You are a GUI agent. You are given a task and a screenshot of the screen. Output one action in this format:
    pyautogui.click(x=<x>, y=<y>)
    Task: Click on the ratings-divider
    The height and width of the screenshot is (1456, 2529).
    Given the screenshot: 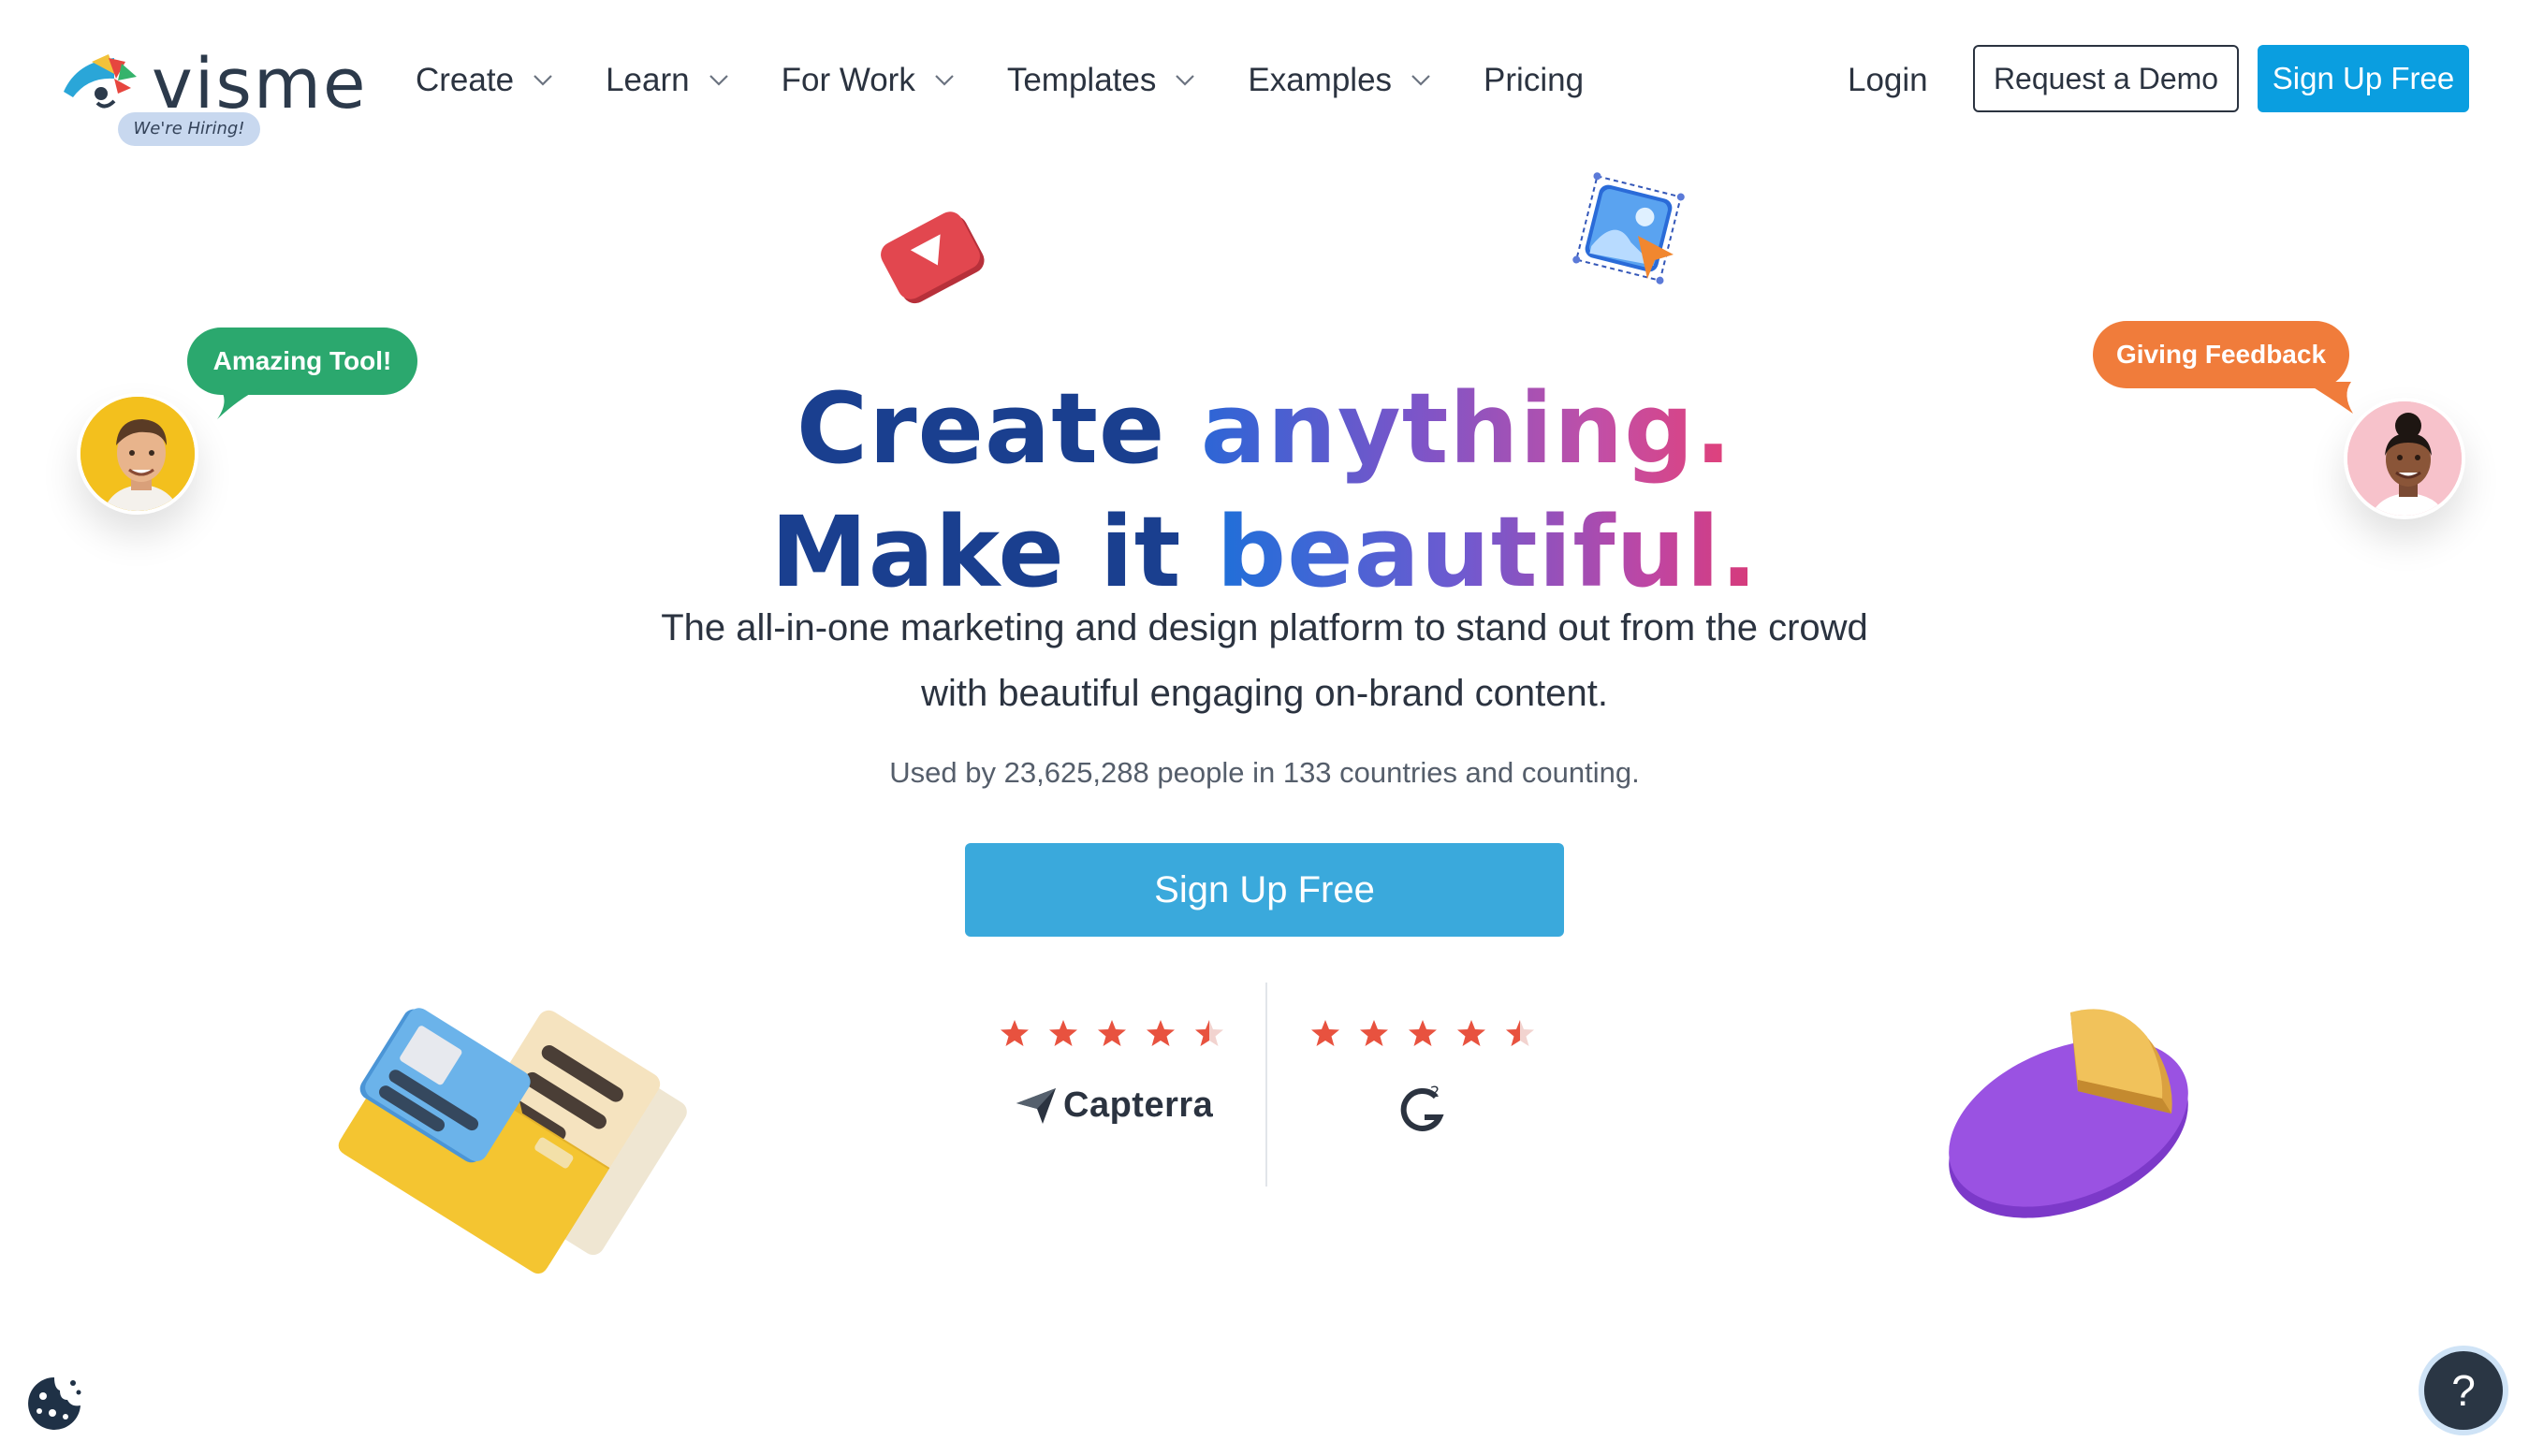 What is the action you would take?
    pyautogui.click(x=1266, y=1085)
    